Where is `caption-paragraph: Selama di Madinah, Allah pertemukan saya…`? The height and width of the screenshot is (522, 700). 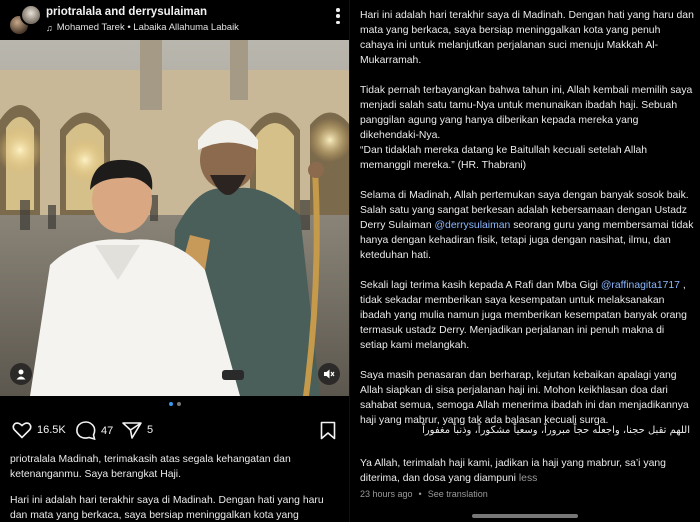 caption-paragraph: Selama di Madinah, Allah pertemukan saya… is located at coordinates (527, 225).